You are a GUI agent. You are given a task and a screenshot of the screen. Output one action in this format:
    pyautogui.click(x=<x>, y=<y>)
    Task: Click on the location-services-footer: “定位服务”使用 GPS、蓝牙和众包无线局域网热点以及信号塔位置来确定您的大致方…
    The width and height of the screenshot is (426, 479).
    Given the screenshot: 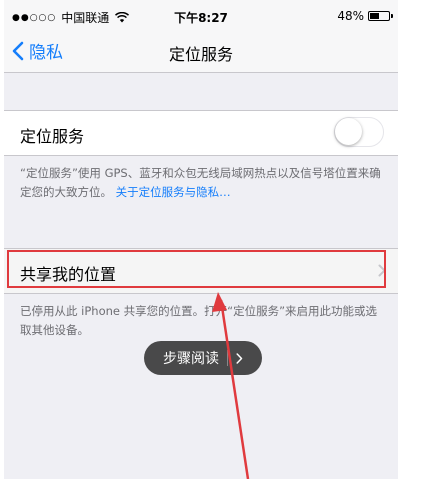 What is the action you would take?
    pyautogui.click(x=203, y=183)
    